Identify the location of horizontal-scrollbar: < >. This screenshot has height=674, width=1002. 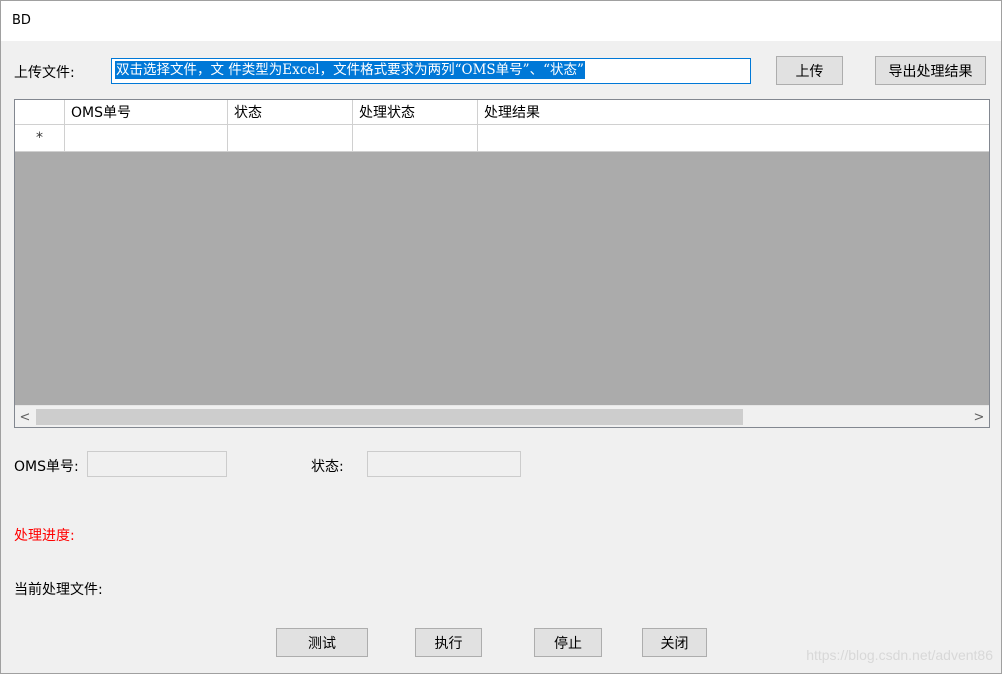
(502, 416).